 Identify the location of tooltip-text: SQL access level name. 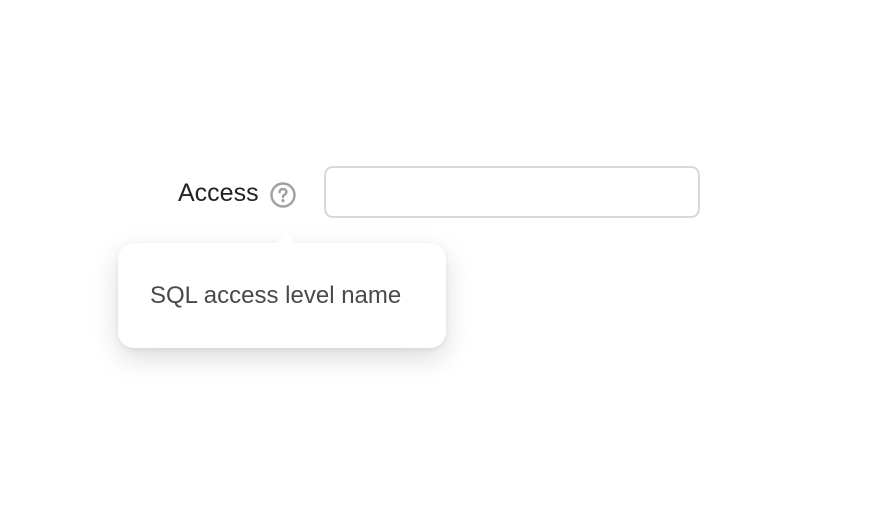
(276, 295).